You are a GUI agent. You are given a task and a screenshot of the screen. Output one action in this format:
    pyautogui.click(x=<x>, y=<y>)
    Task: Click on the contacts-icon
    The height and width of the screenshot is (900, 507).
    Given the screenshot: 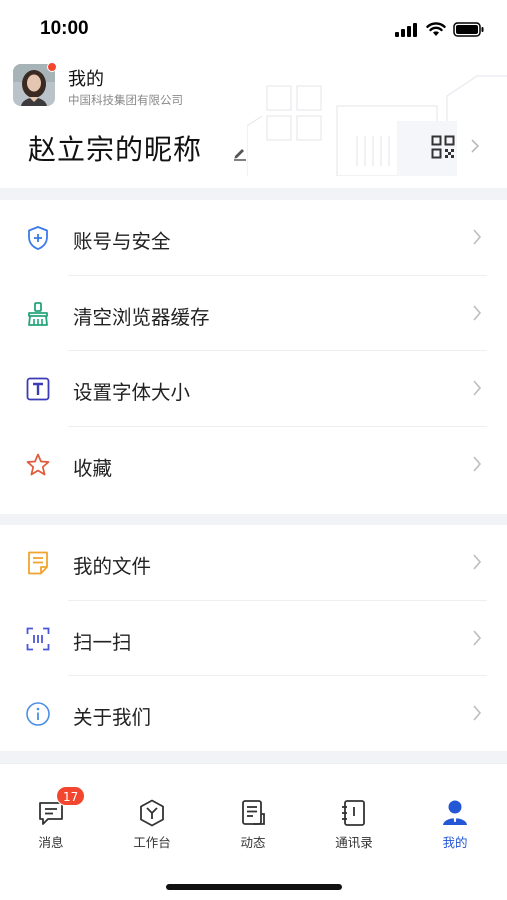 What is the action you would take?
    pyautogui.click(x=353, y=813)
    